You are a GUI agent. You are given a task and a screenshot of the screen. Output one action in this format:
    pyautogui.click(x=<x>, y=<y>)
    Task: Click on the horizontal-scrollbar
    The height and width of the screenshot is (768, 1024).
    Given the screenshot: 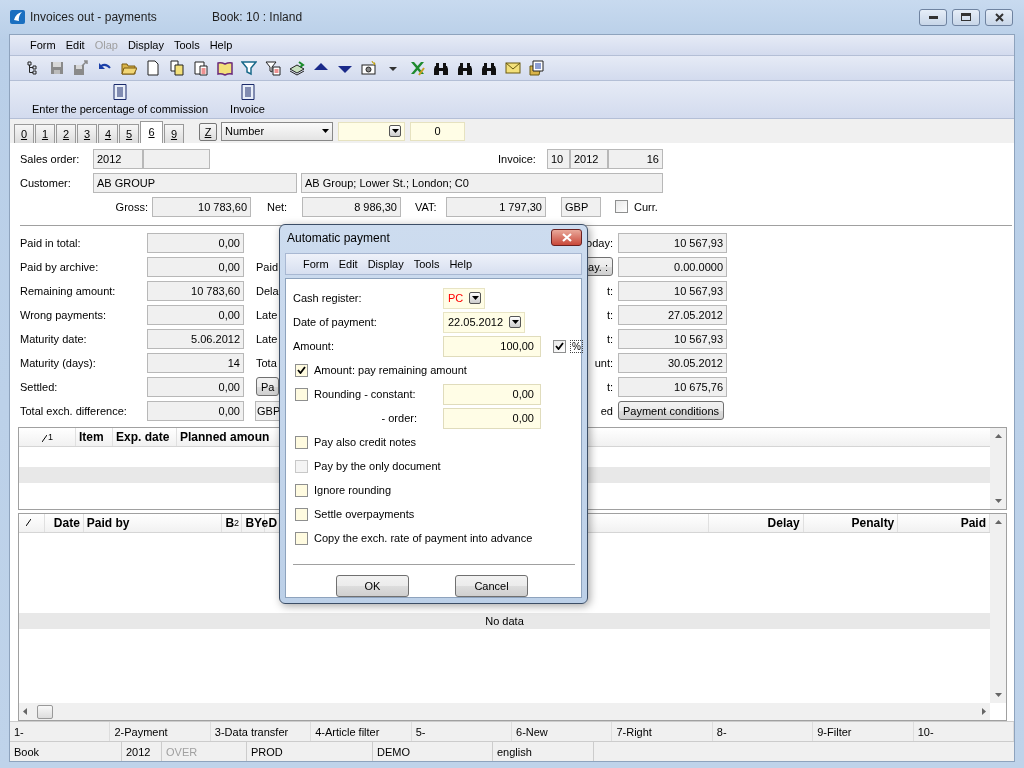 What is the action you would take?
    pyautogui.click(x=504, y=712)
    